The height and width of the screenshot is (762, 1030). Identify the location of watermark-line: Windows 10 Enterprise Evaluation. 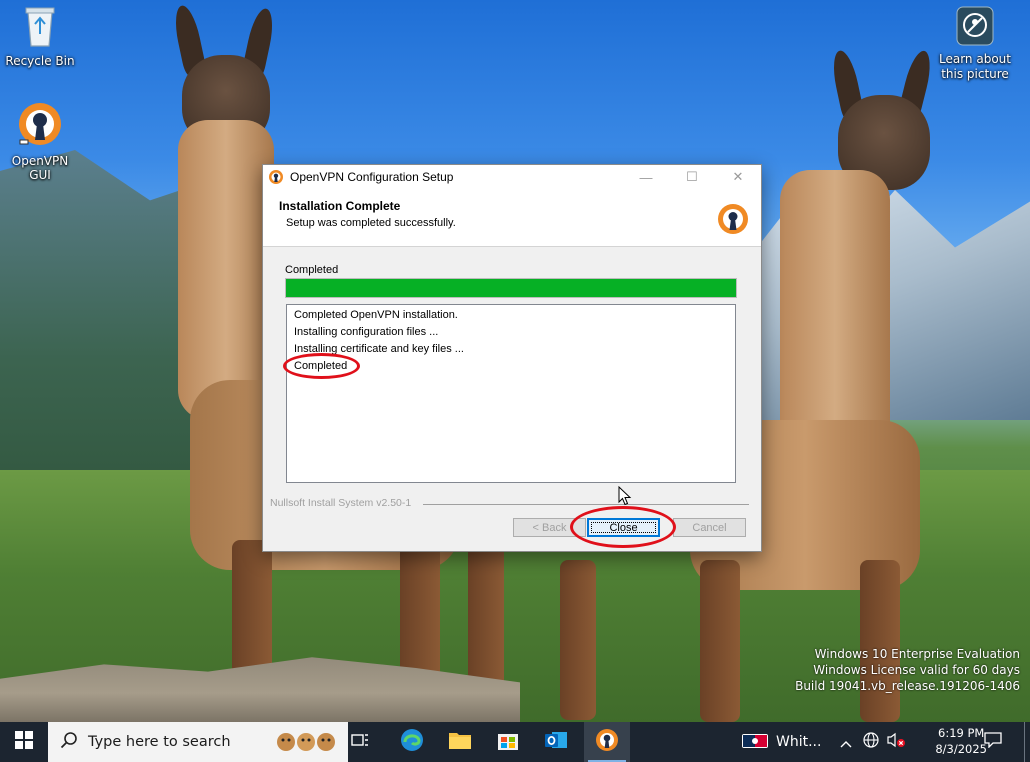
(917, 654).